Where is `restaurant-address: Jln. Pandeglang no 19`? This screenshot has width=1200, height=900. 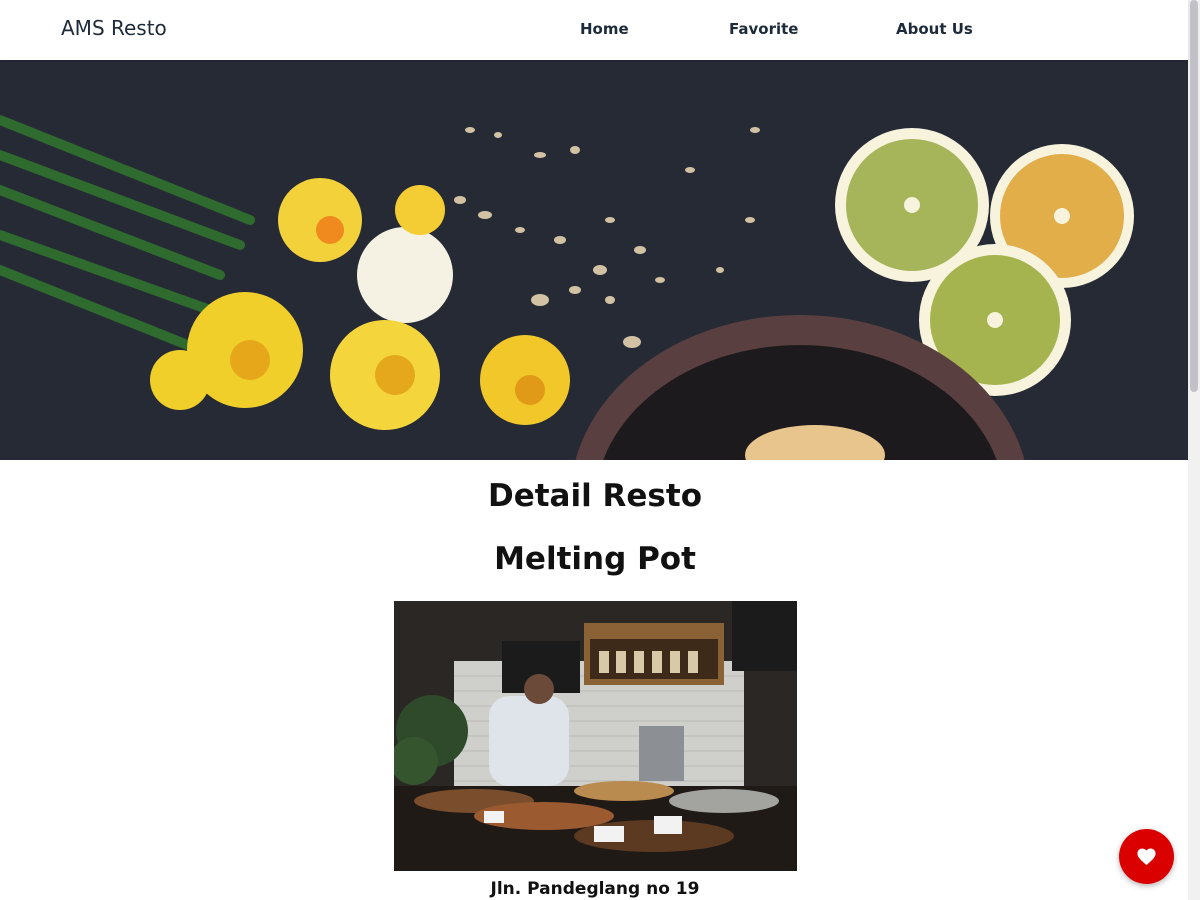 restaurant-address: Jln. Pandeglang no 19 is located at coordinates (595, 889).